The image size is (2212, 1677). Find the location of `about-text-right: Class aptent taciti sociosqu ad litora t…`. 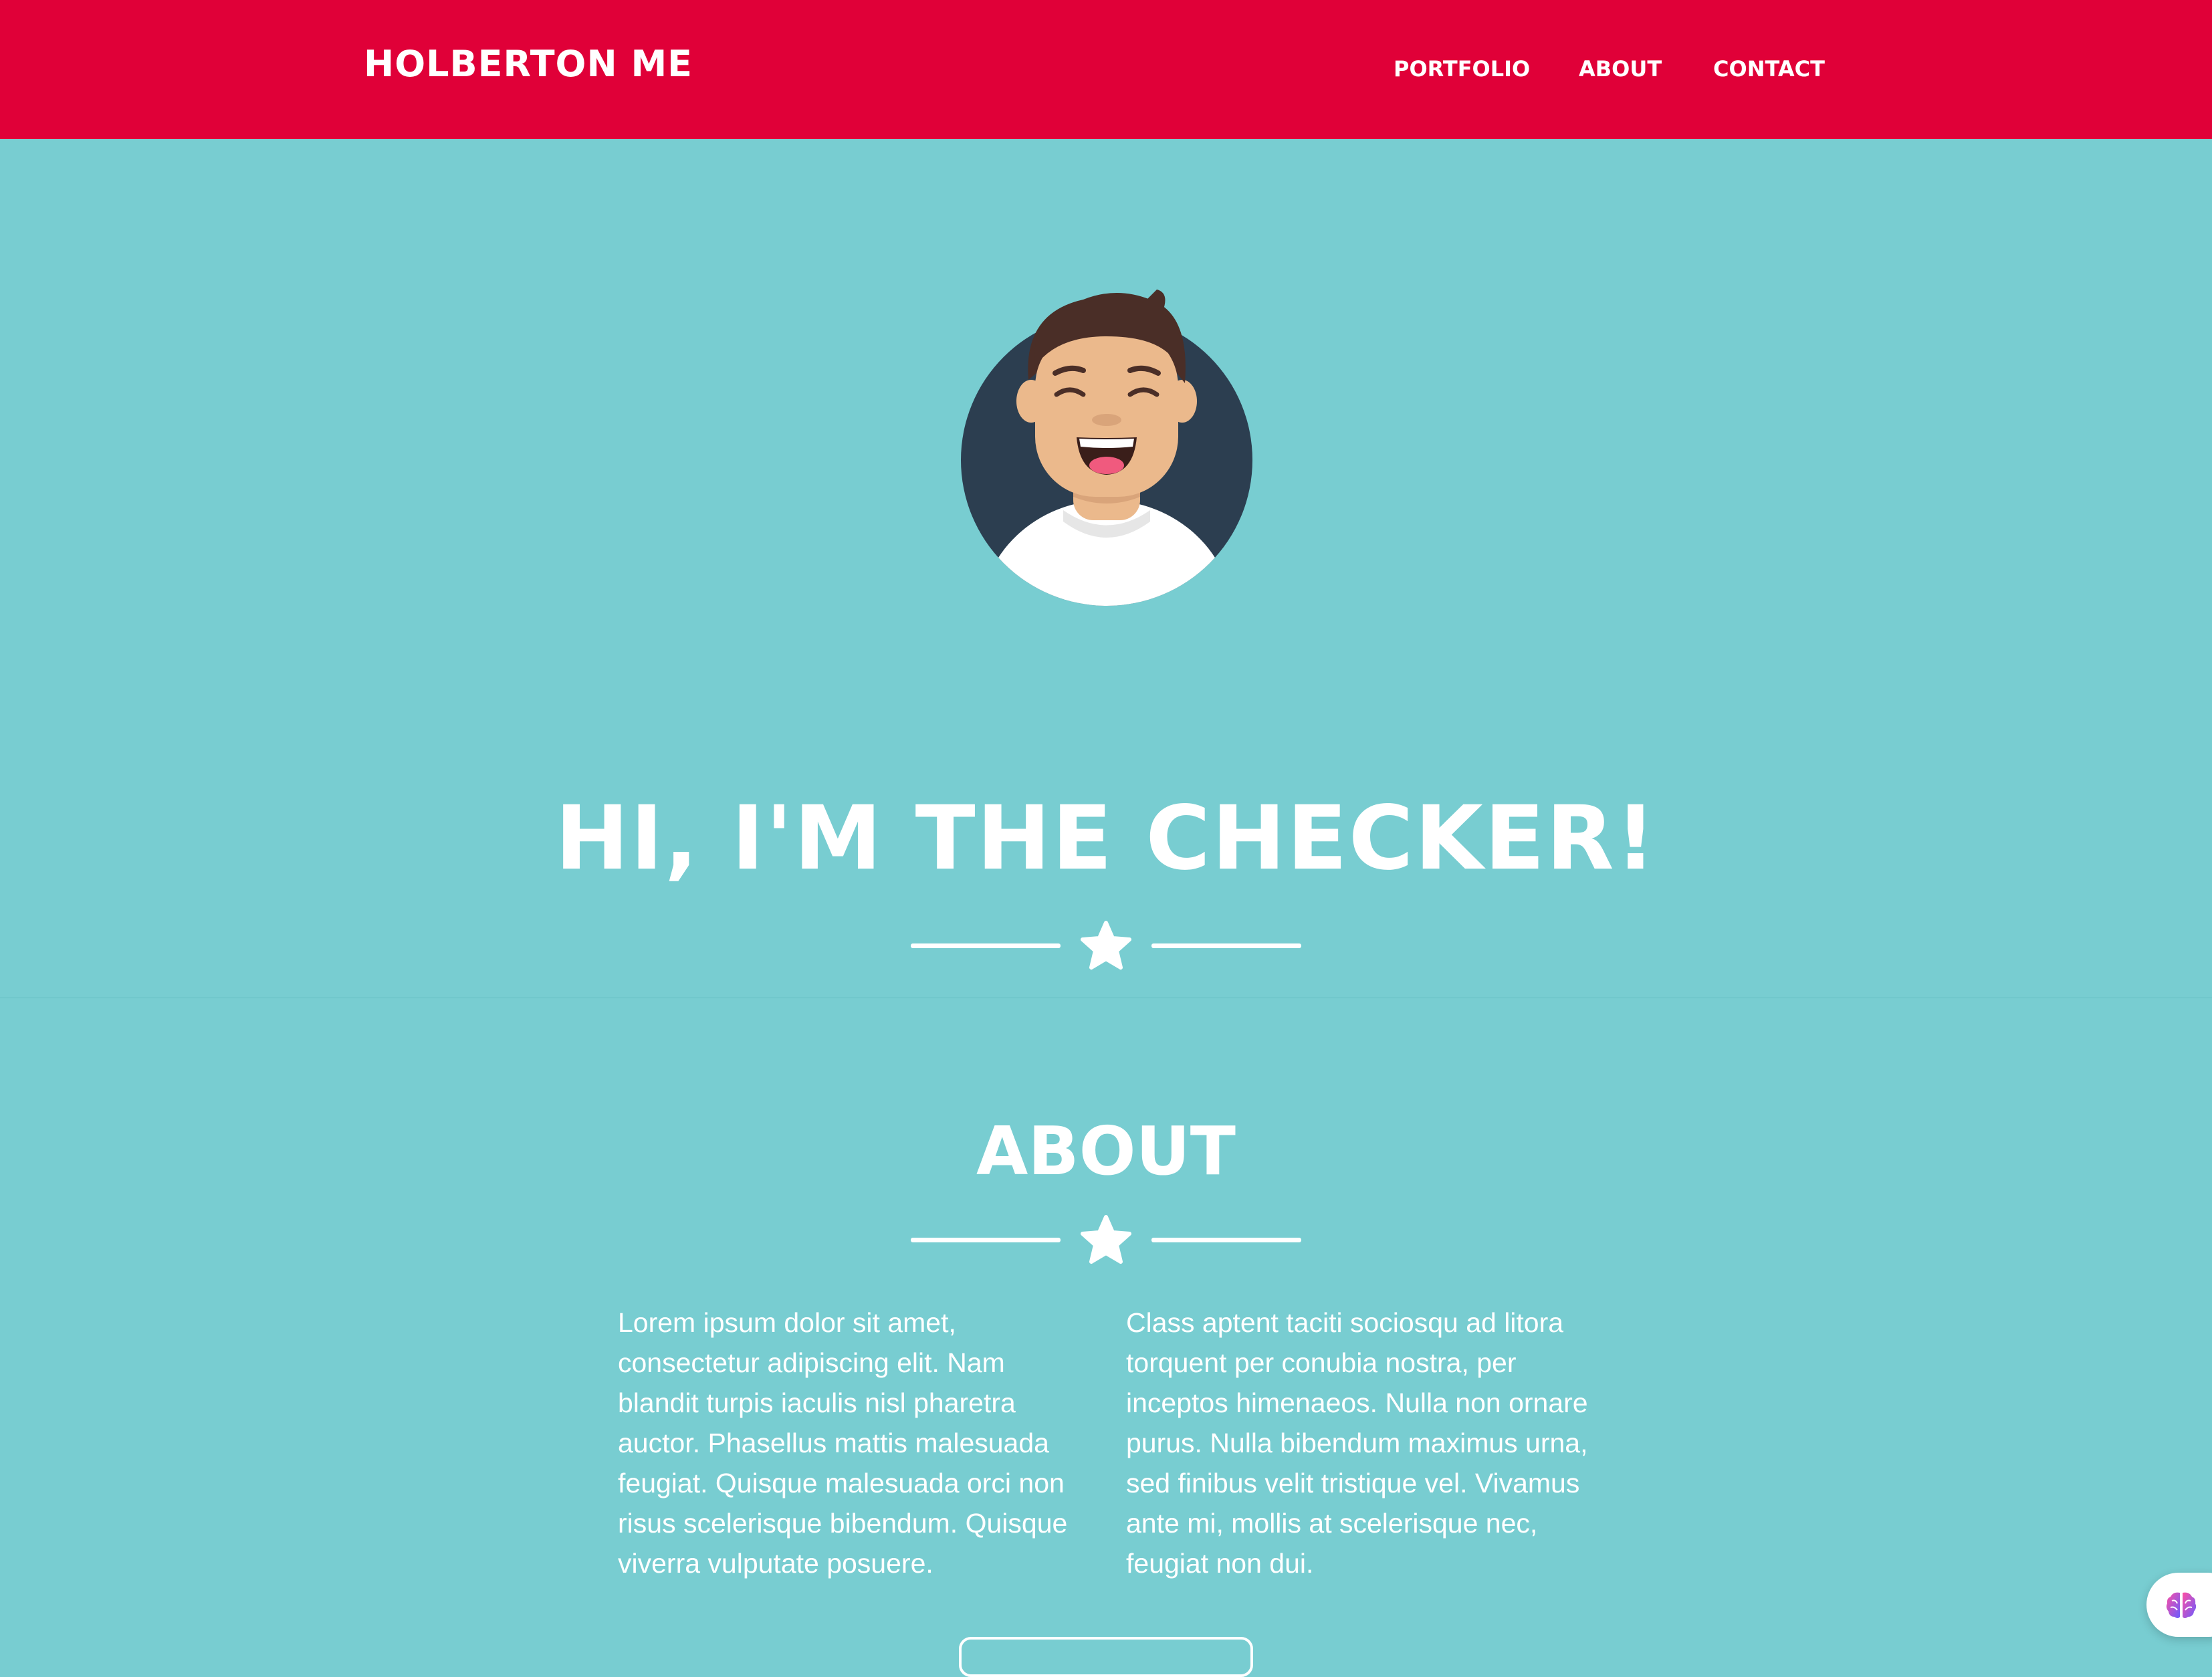

about-text-right: Class aptent taciti sociosqu ad litora t… is located at coordinates (1357, 1443).